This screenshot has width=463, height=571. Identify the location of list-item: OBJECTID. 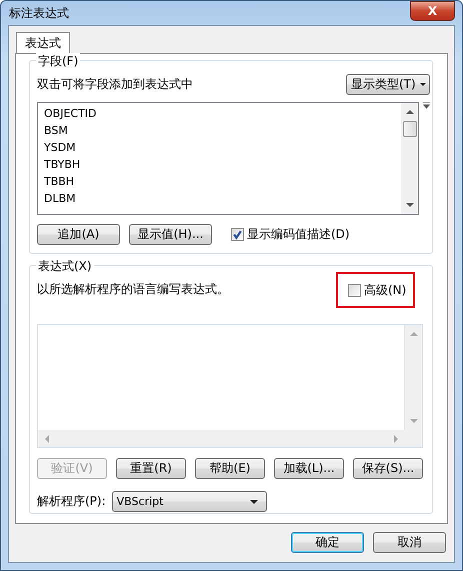
(222, 113).